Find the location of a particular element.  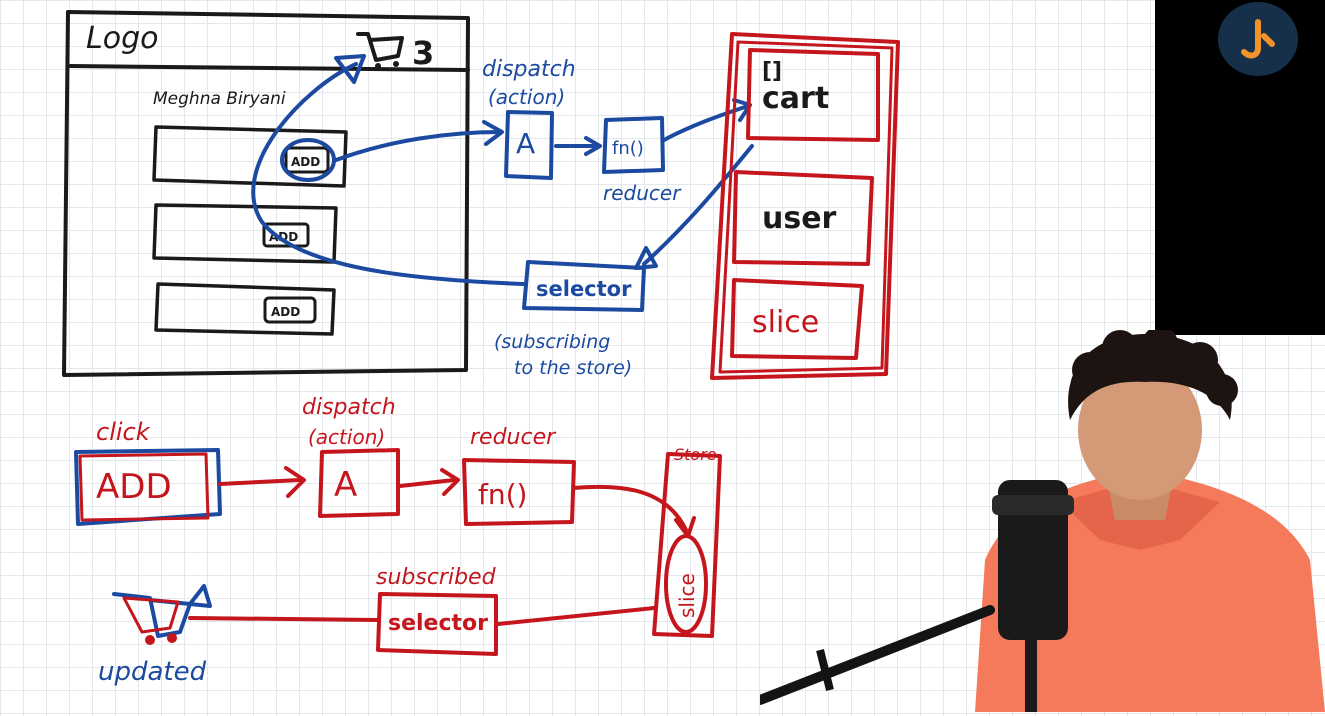

action-label-bottom: (action) is located at coordinates (346, 437).